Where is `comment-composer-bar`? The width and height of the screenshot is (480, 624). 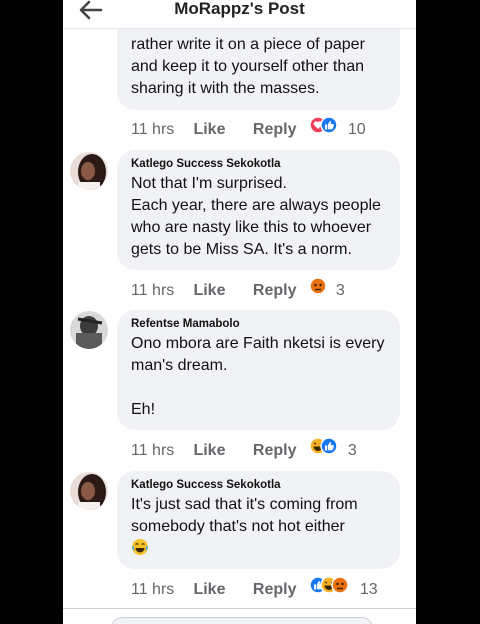 comment-composer-bar is located at coordinates (239, 616).